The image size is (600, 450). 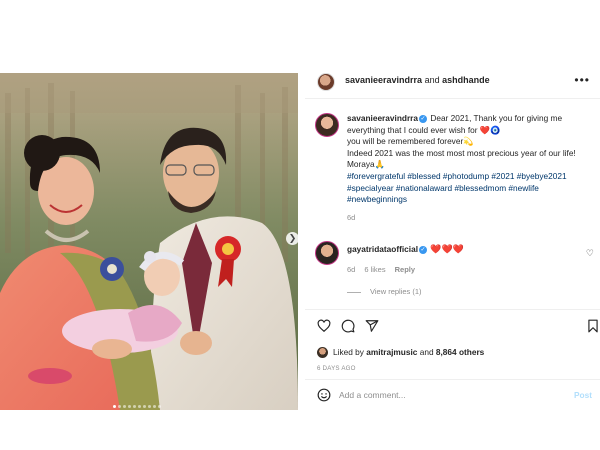 I want to click on header-divider, so click(x=452, y=98).